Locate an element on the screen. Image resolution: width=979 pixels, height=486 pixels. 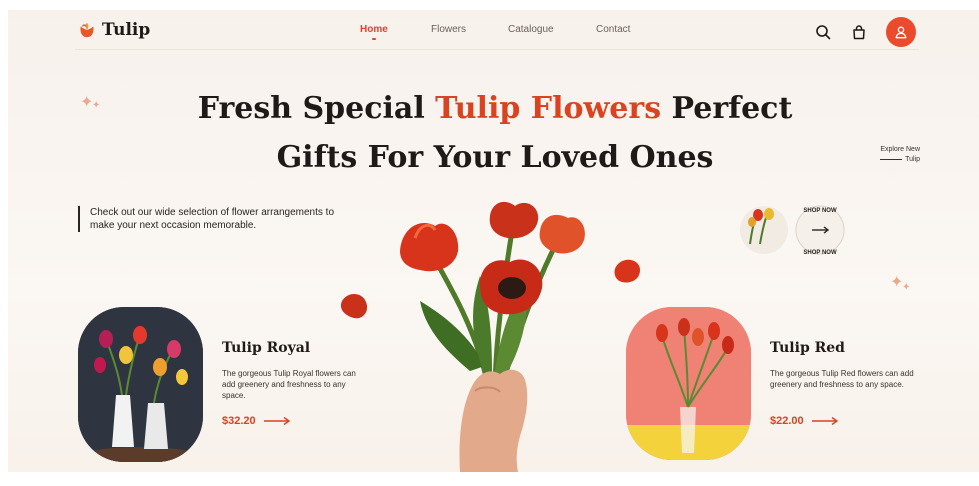
shop-now-badge: SHOP NOW SHOP NOW is located at coordinates (794, 230).